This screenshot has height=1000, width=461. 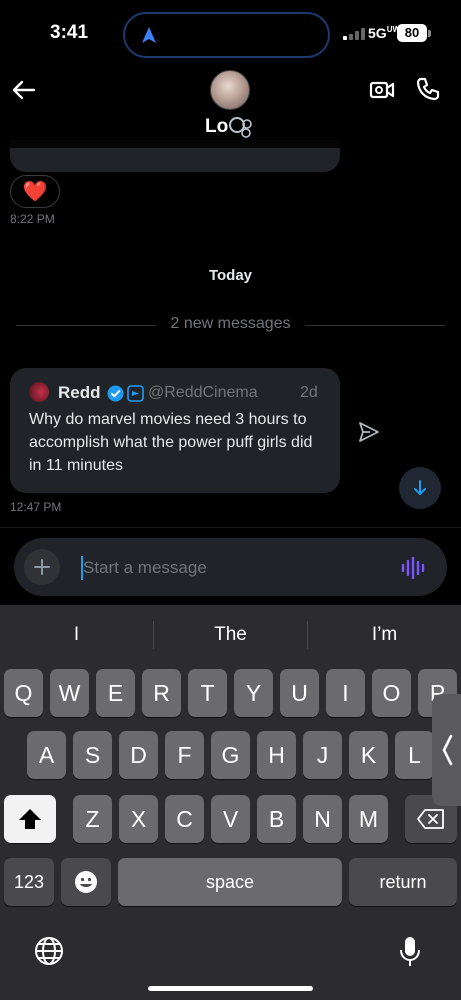 What do you see at coordinates (115, 693) in the screenshot?
I see `key-e: E` at bounding box center [115, 693].